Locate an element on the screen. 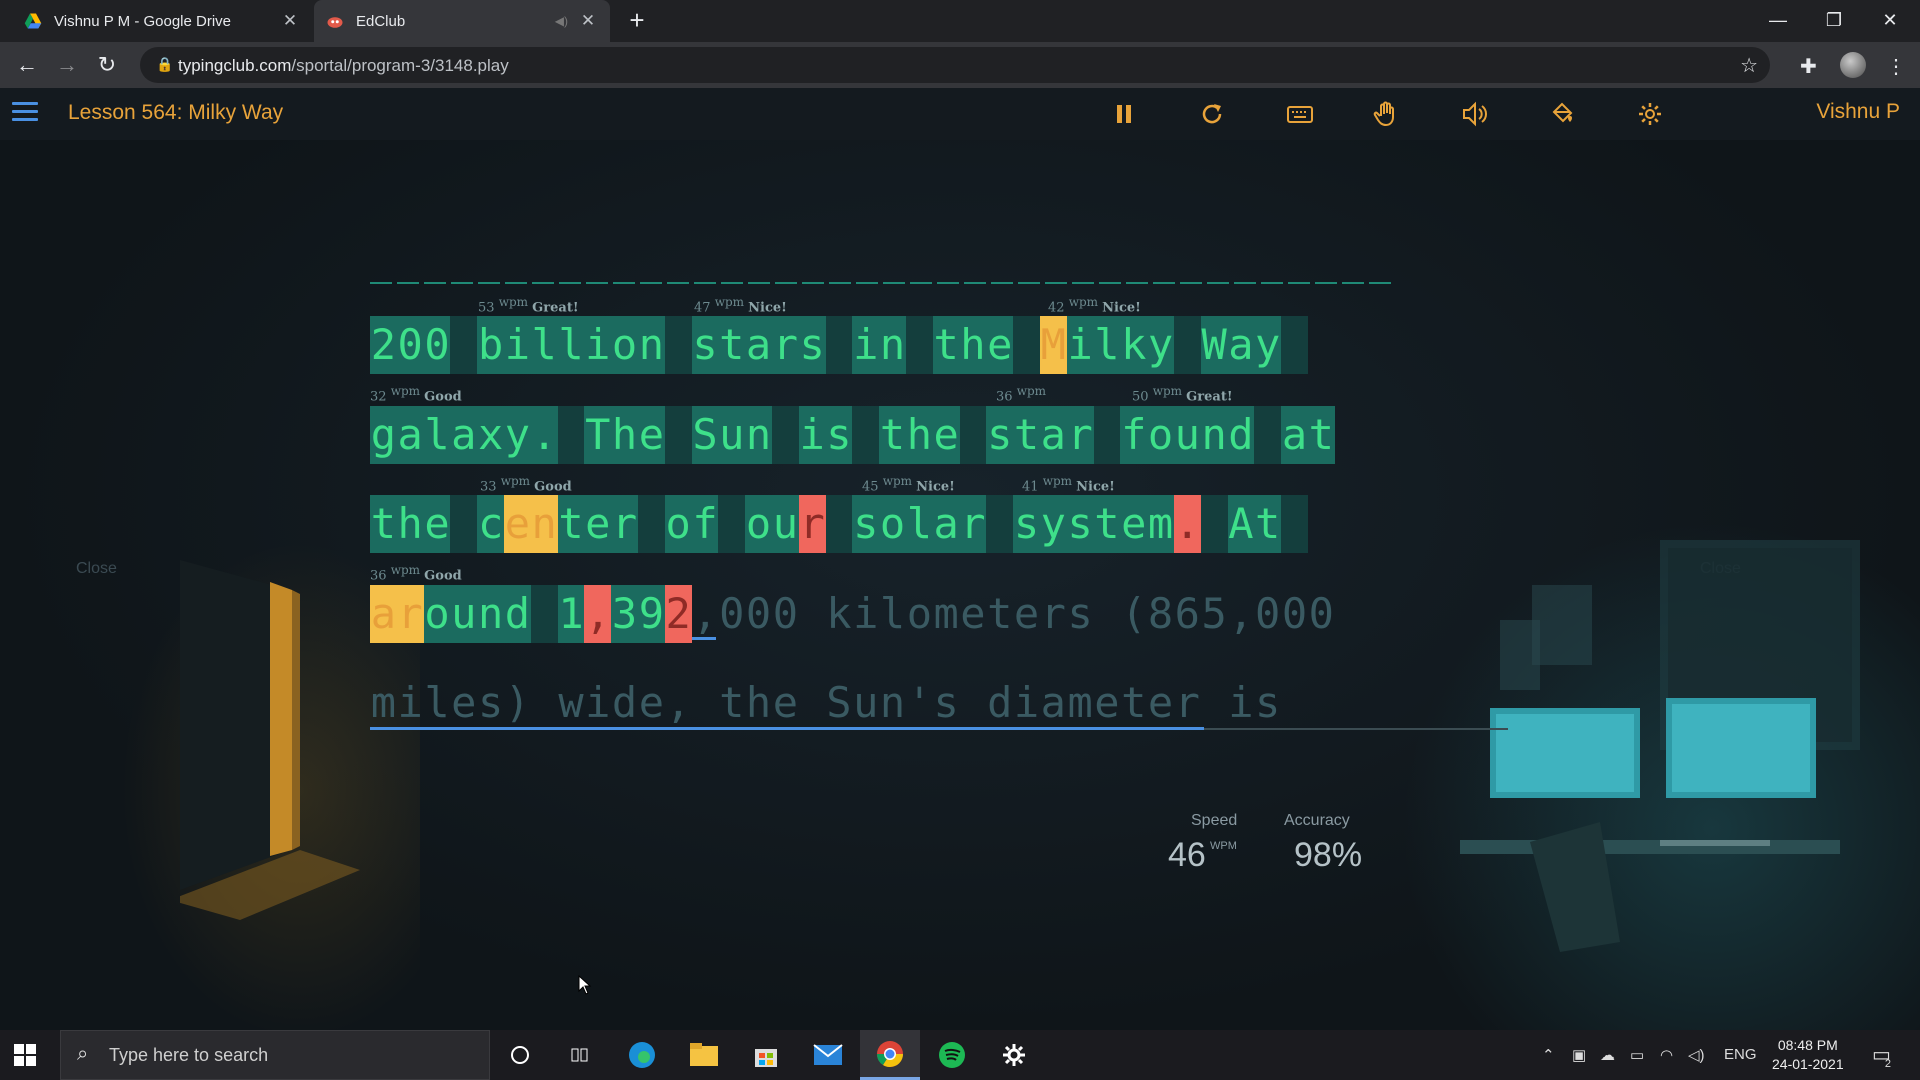  typed-char: d is located at coordinates (1241, 435).